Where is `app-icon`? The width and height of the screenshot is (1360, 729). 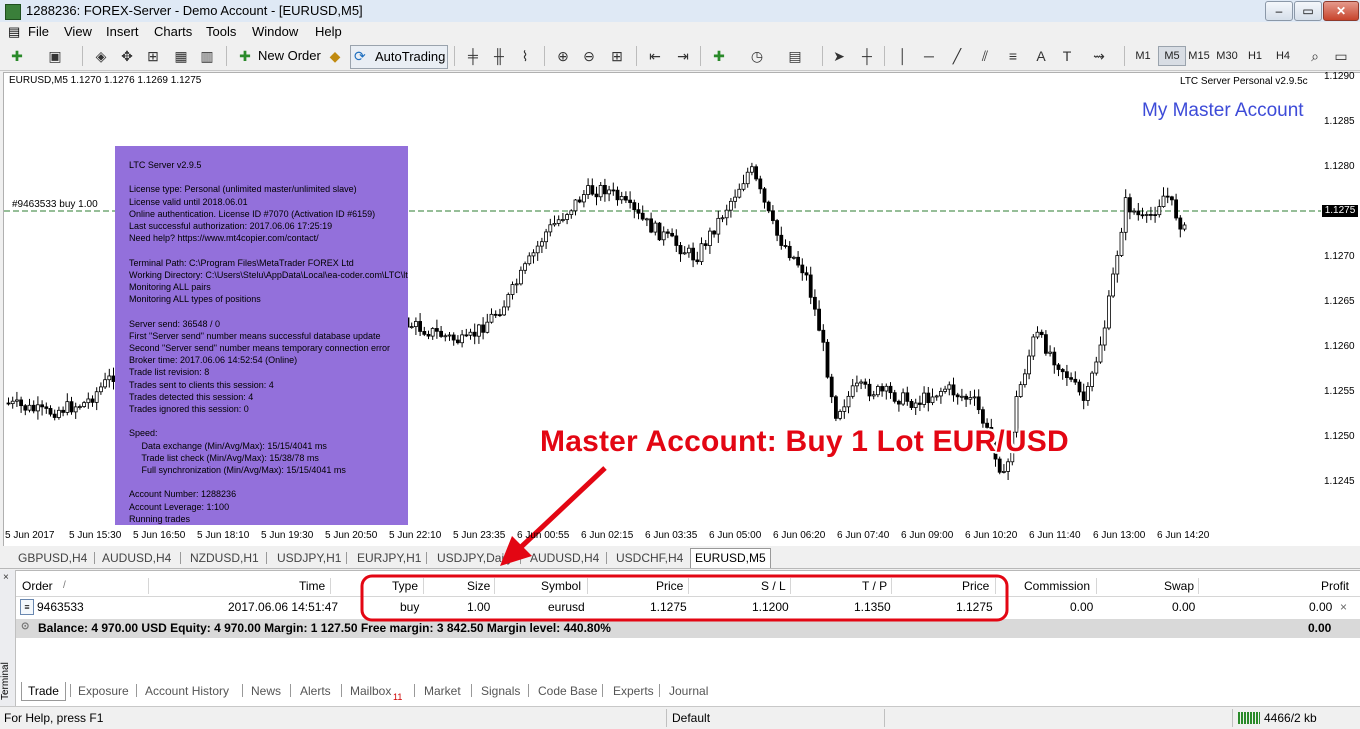
app-icon is located at coordinates (13, 12).